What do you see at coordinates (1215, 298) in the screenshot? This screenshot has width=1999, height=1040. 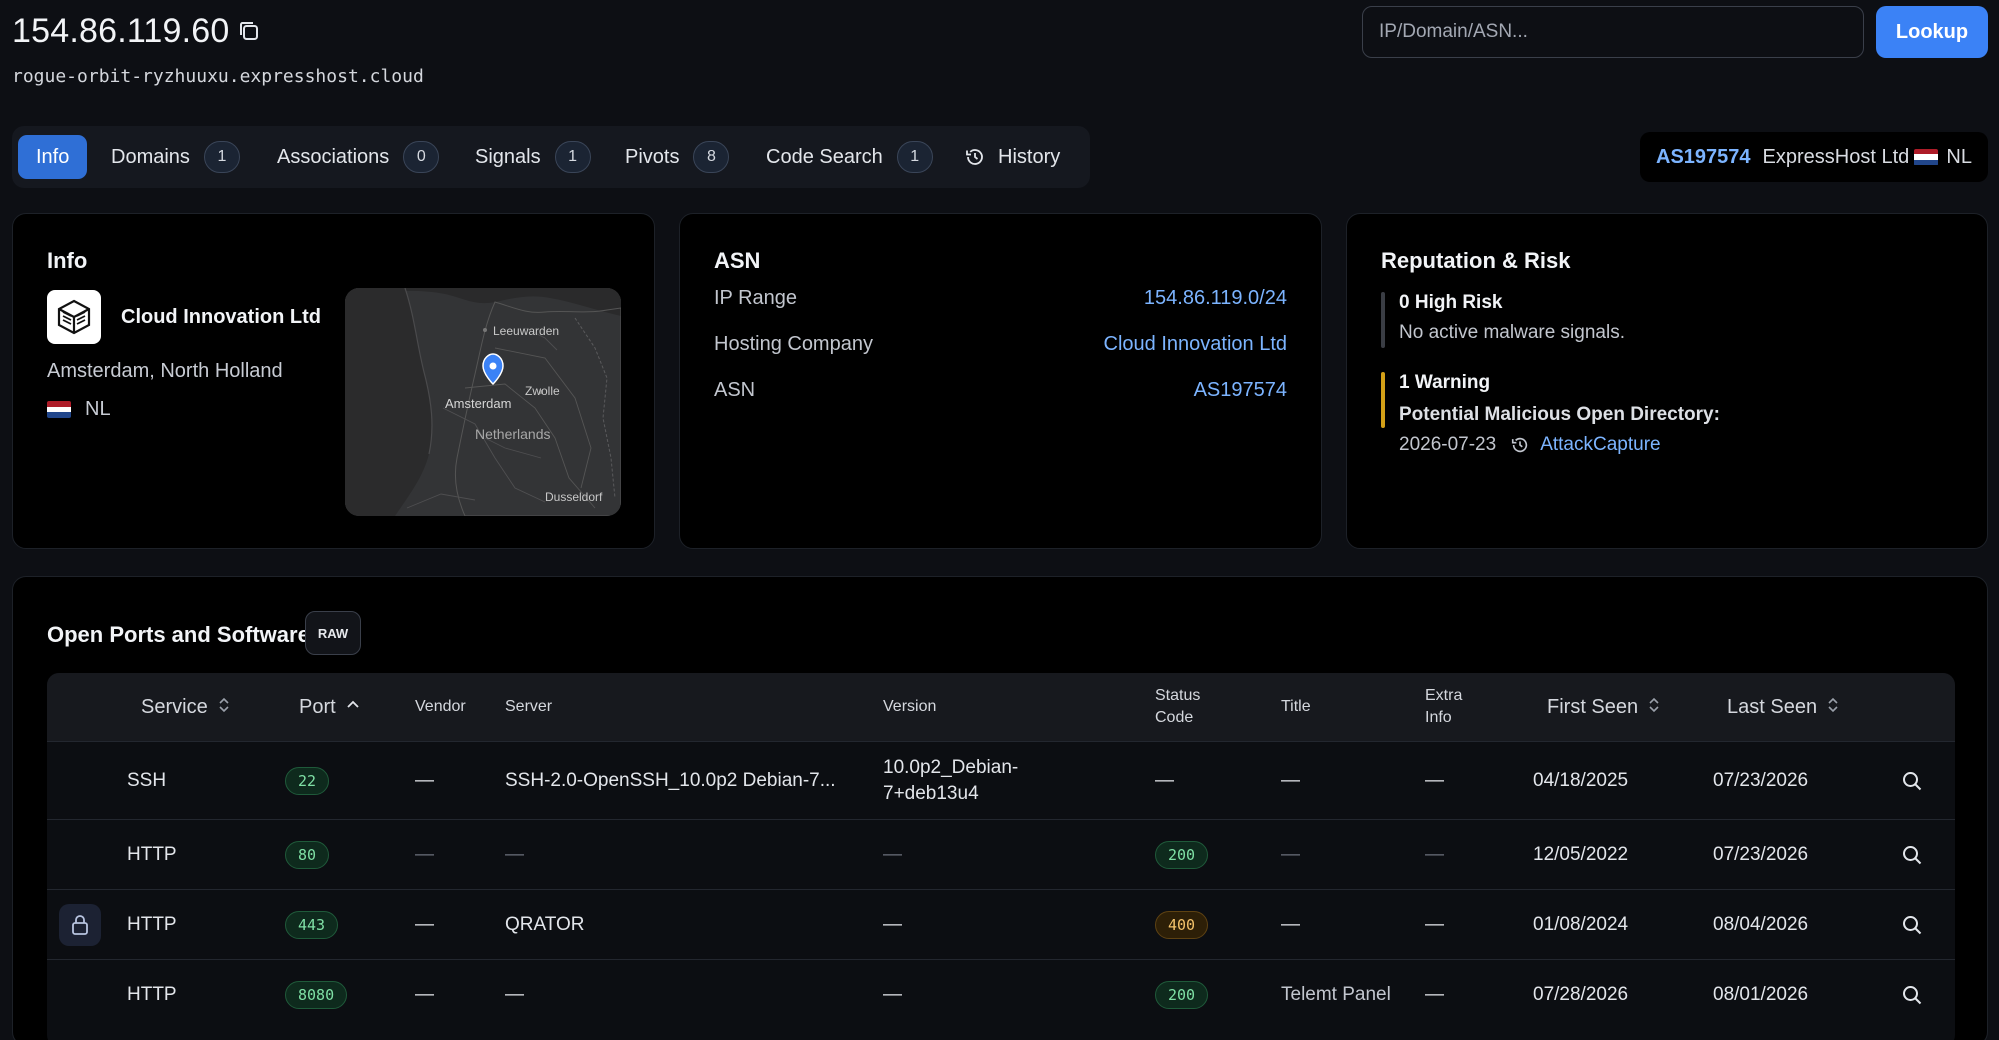 I see `ip-range-link: 154.86.119.0/24` at bounding box center [1215, 298].